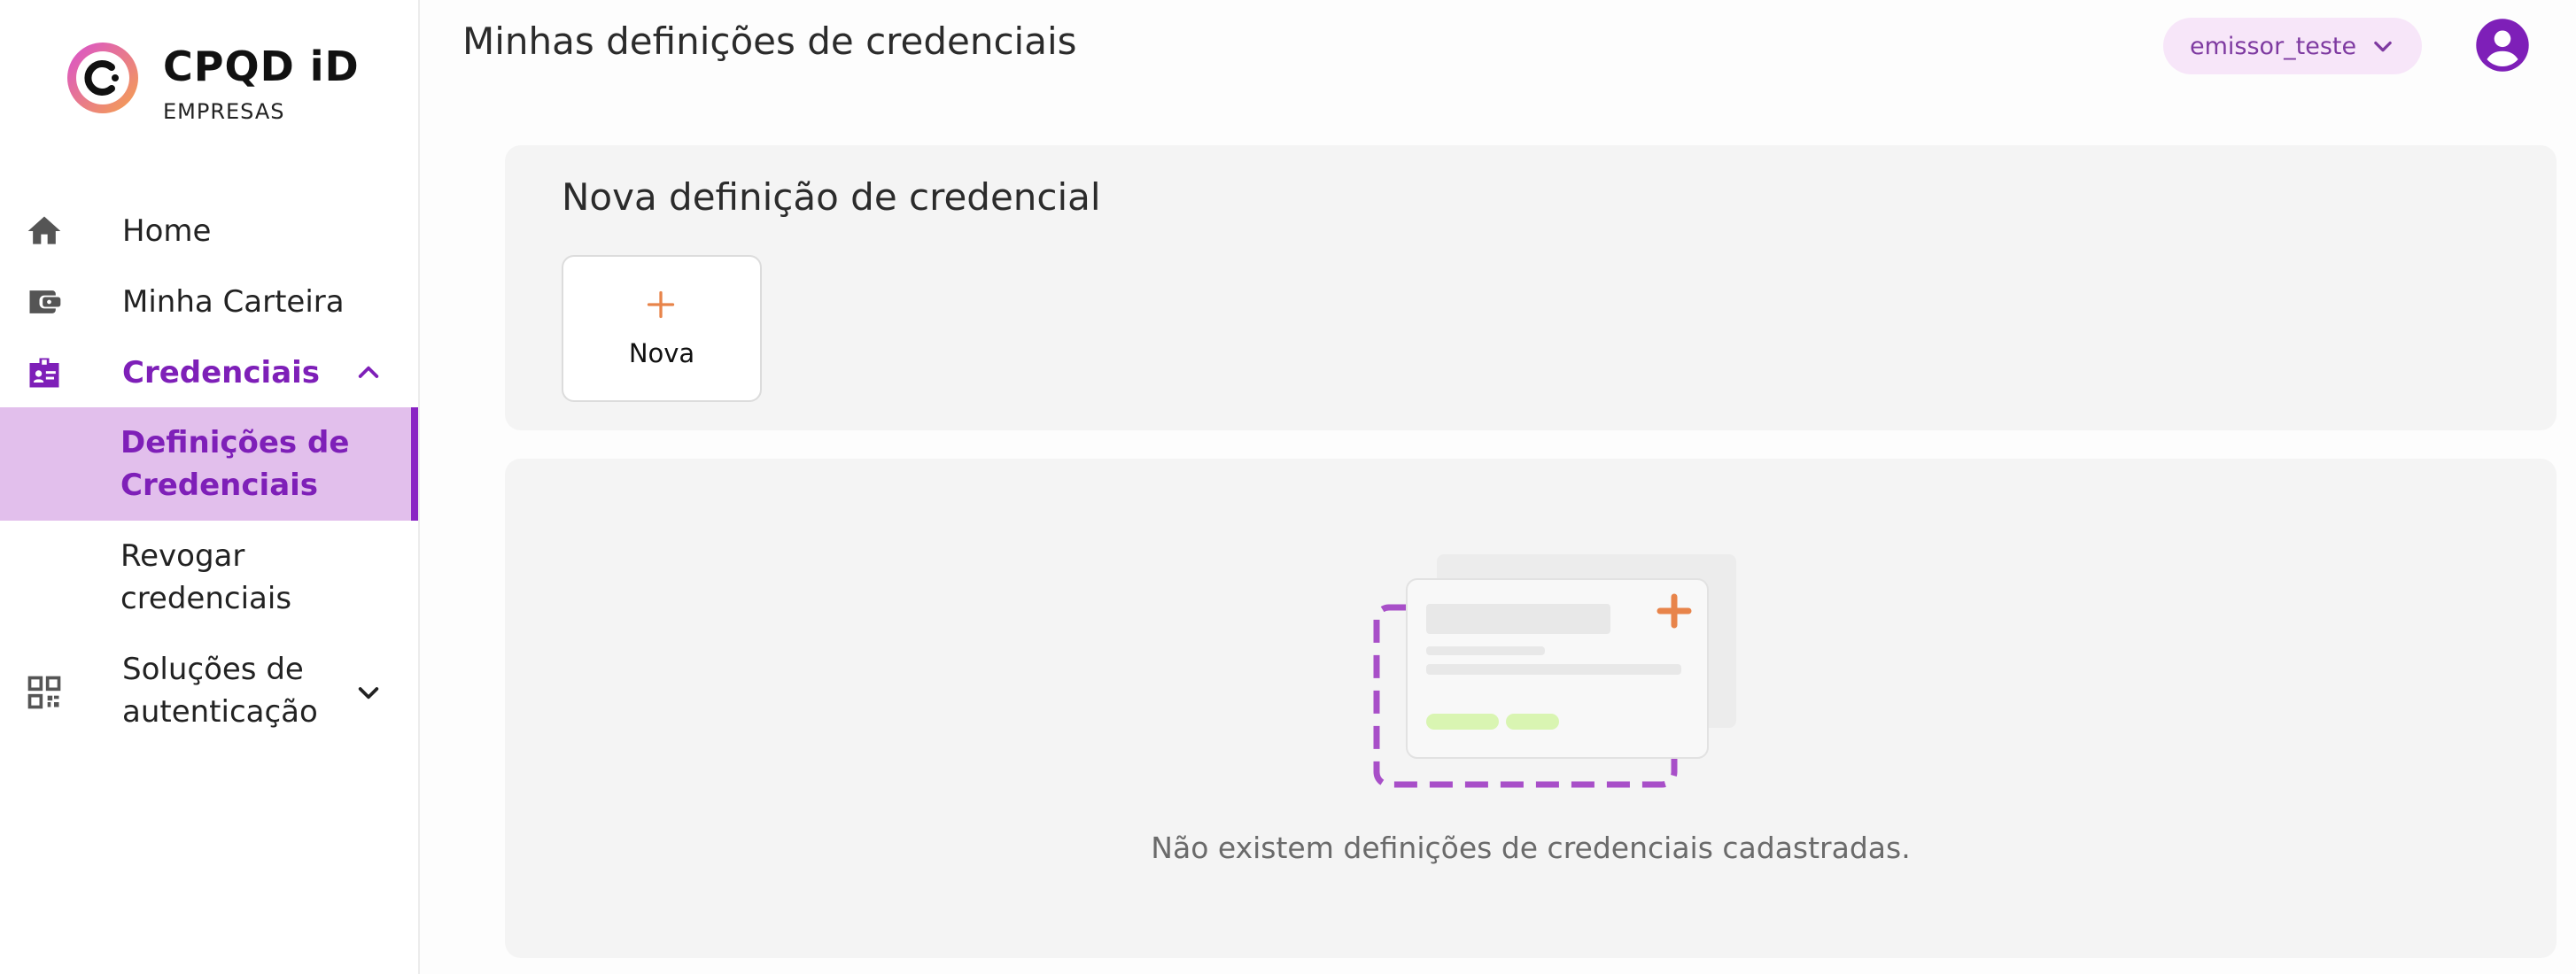 This screenshot has height=974, width=2576. Describe the element at coordinates (261, 66) in the screenshot. I see `brand-name: CPQD iD` at that location.